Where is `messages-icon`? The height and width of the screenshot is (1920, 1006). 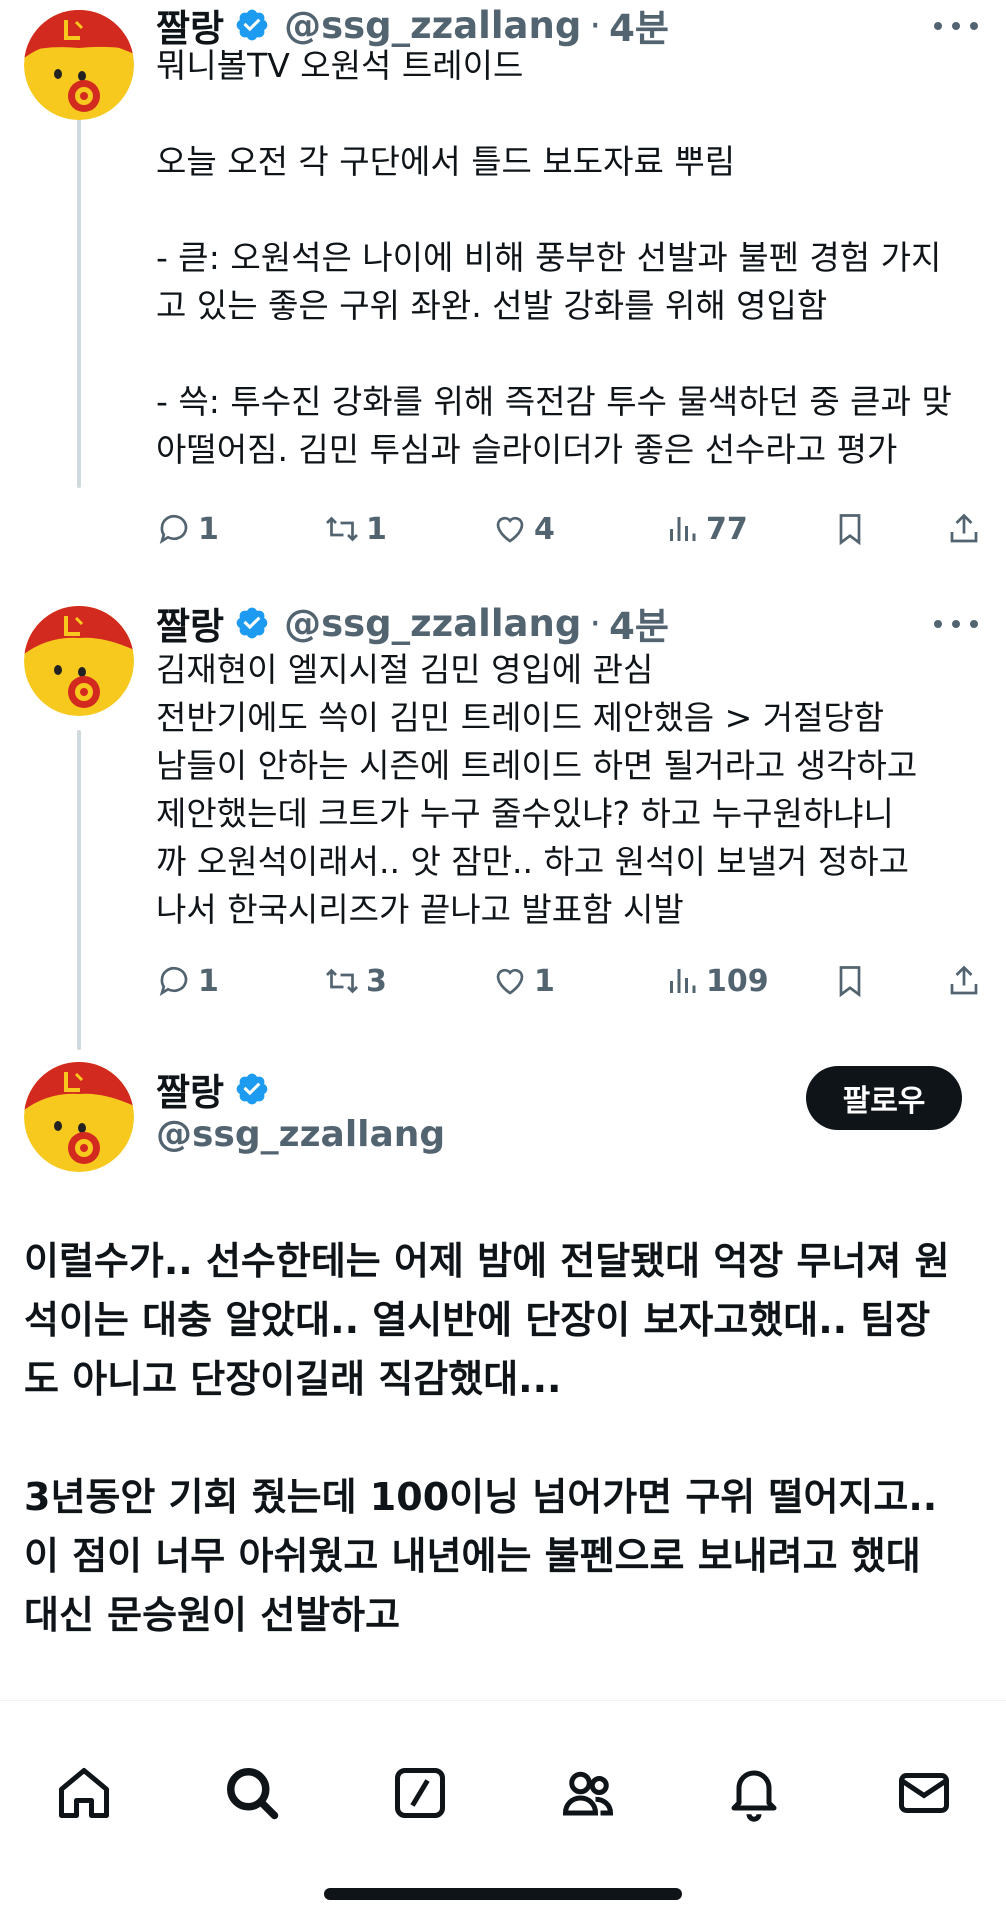 messages-icon is located at coordinates (924, 1793).